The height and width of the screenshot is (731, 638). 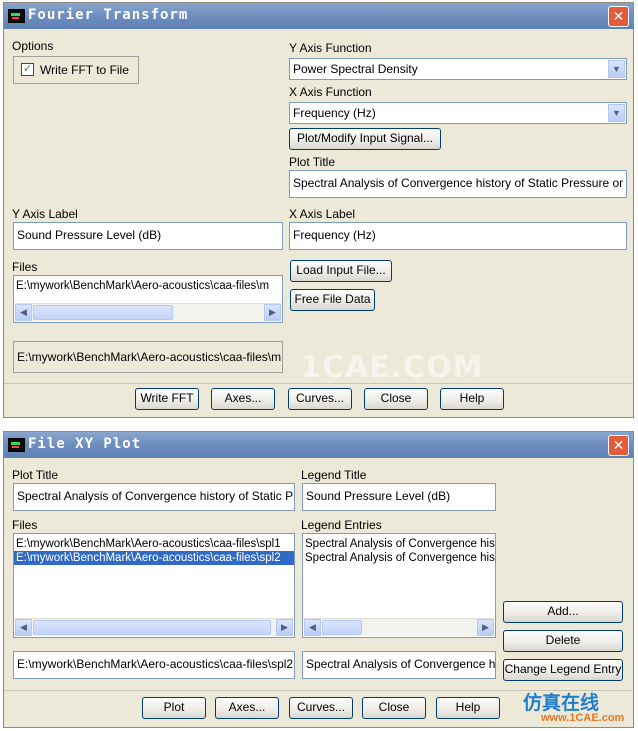 What do you see at coordinates (458, 236) in the screenshot?
I see `x-axis-label-input: Frequency (Hz)` at bounding box center [458, 236].